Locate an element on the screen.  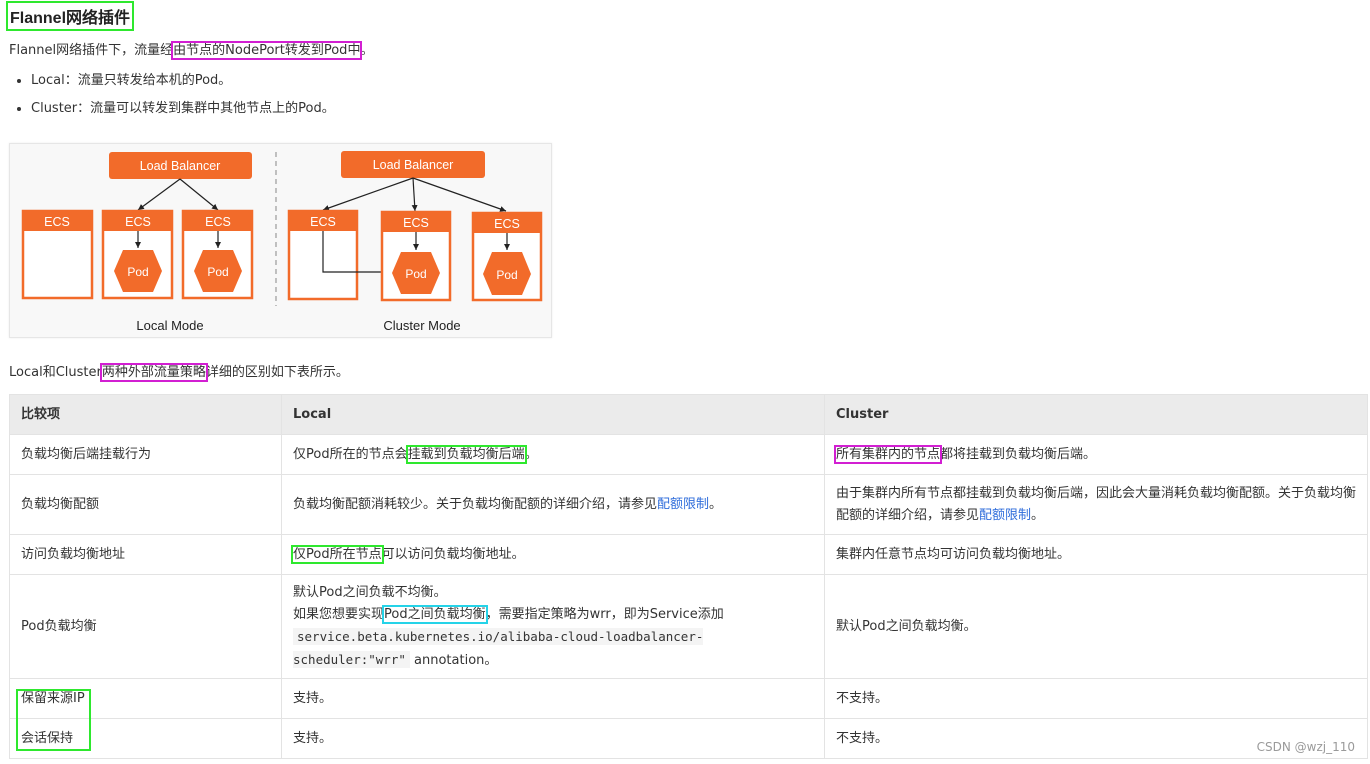
table-lead: Local和Cluster两种外部流量策略详细的区别如下表所示。 is located at coordinates (179, 372).